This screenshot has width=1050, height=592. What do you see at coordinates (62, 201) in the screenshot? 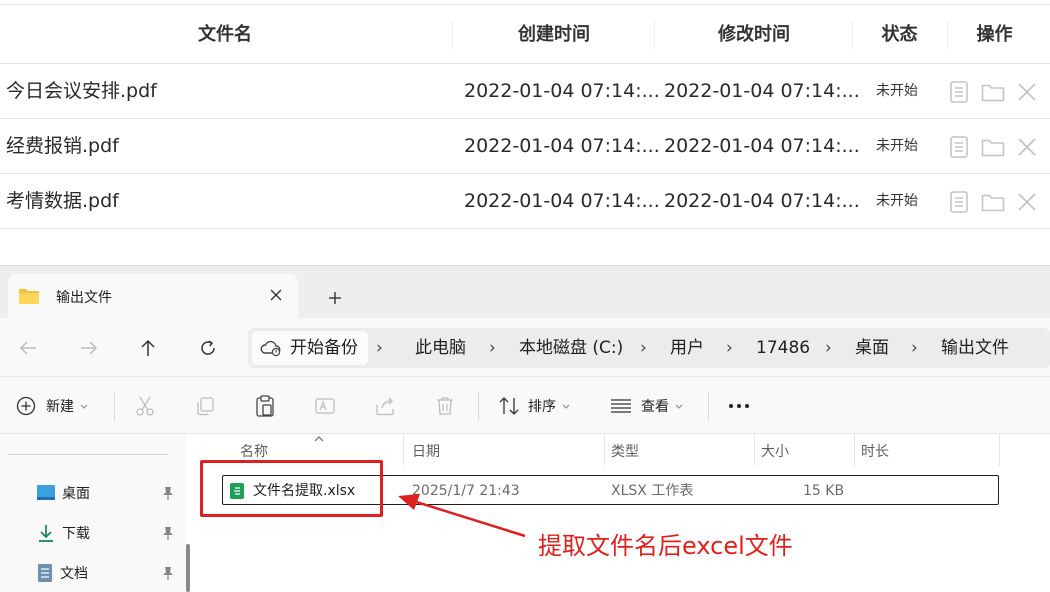
I see `row-filename: 考情数据.pdf` at bounding box center [62, 201].